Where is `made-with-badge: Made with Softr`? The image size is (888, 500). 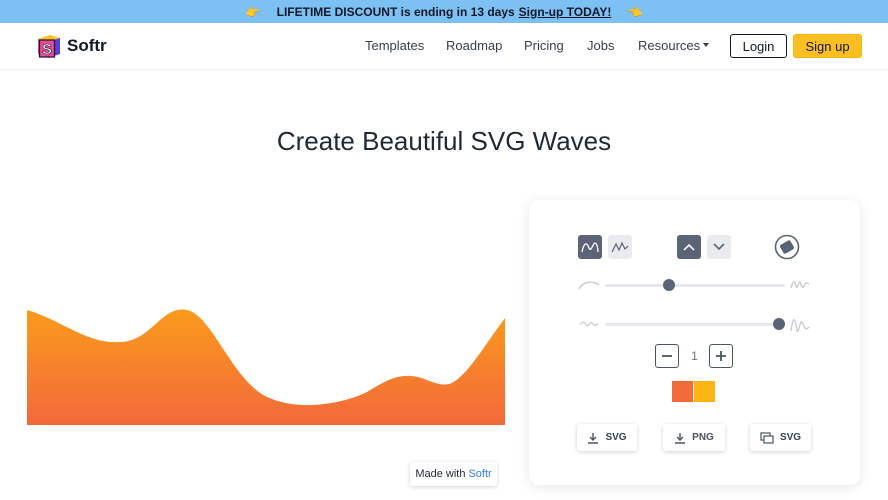 made-with-badge: Made with Softr is located at coordinates (453, 474).